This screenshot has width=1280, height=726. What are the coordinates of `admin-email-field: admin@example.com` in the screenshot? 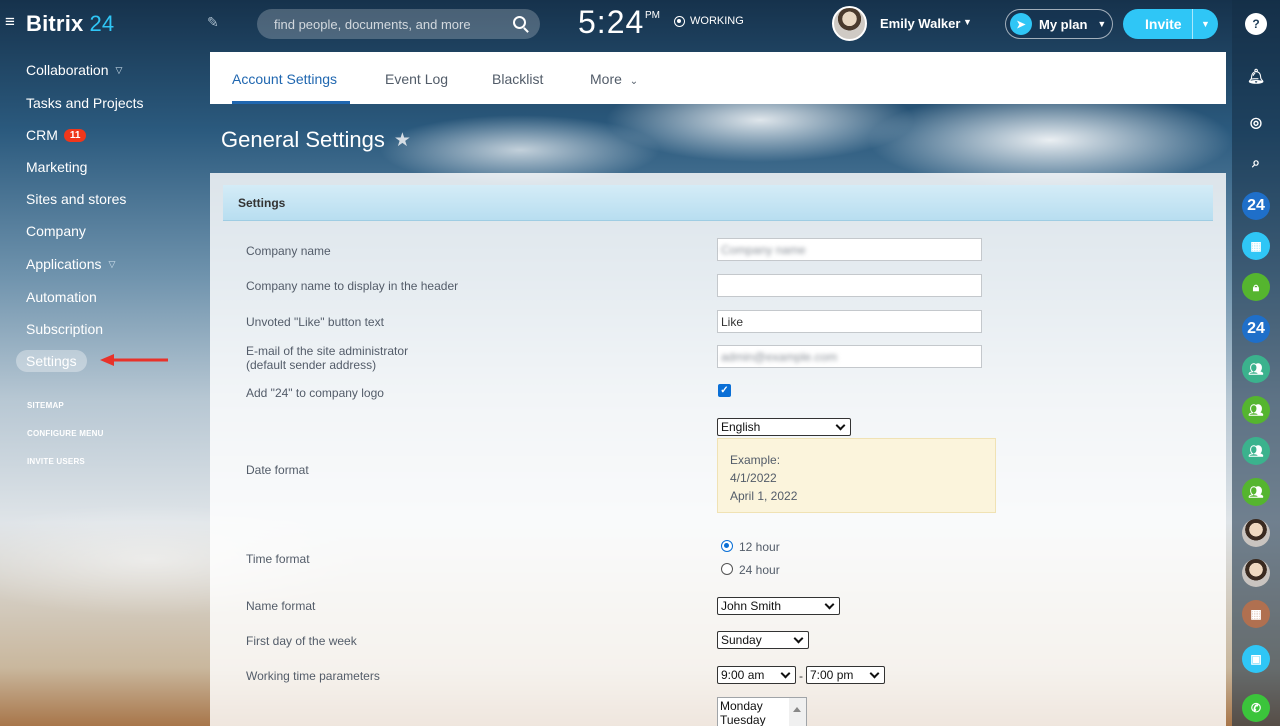 It's located at (849, 356).